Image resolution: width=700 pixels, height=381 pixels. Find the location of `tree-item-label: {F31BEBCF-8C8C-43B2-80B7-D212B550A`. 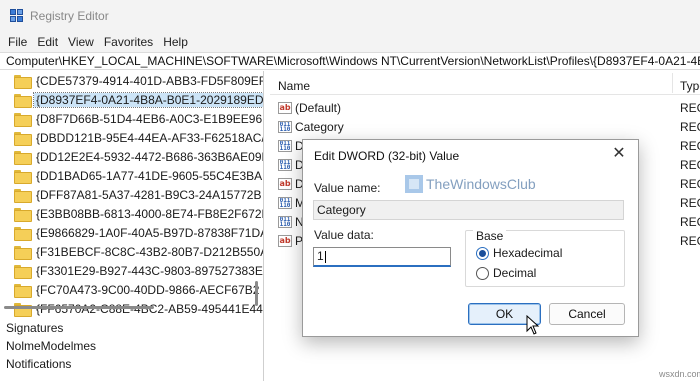

tree-item-label: {F31BEBCF-8C8C-43B2-80B7-D212B550A is located at coordinates (150, 251).